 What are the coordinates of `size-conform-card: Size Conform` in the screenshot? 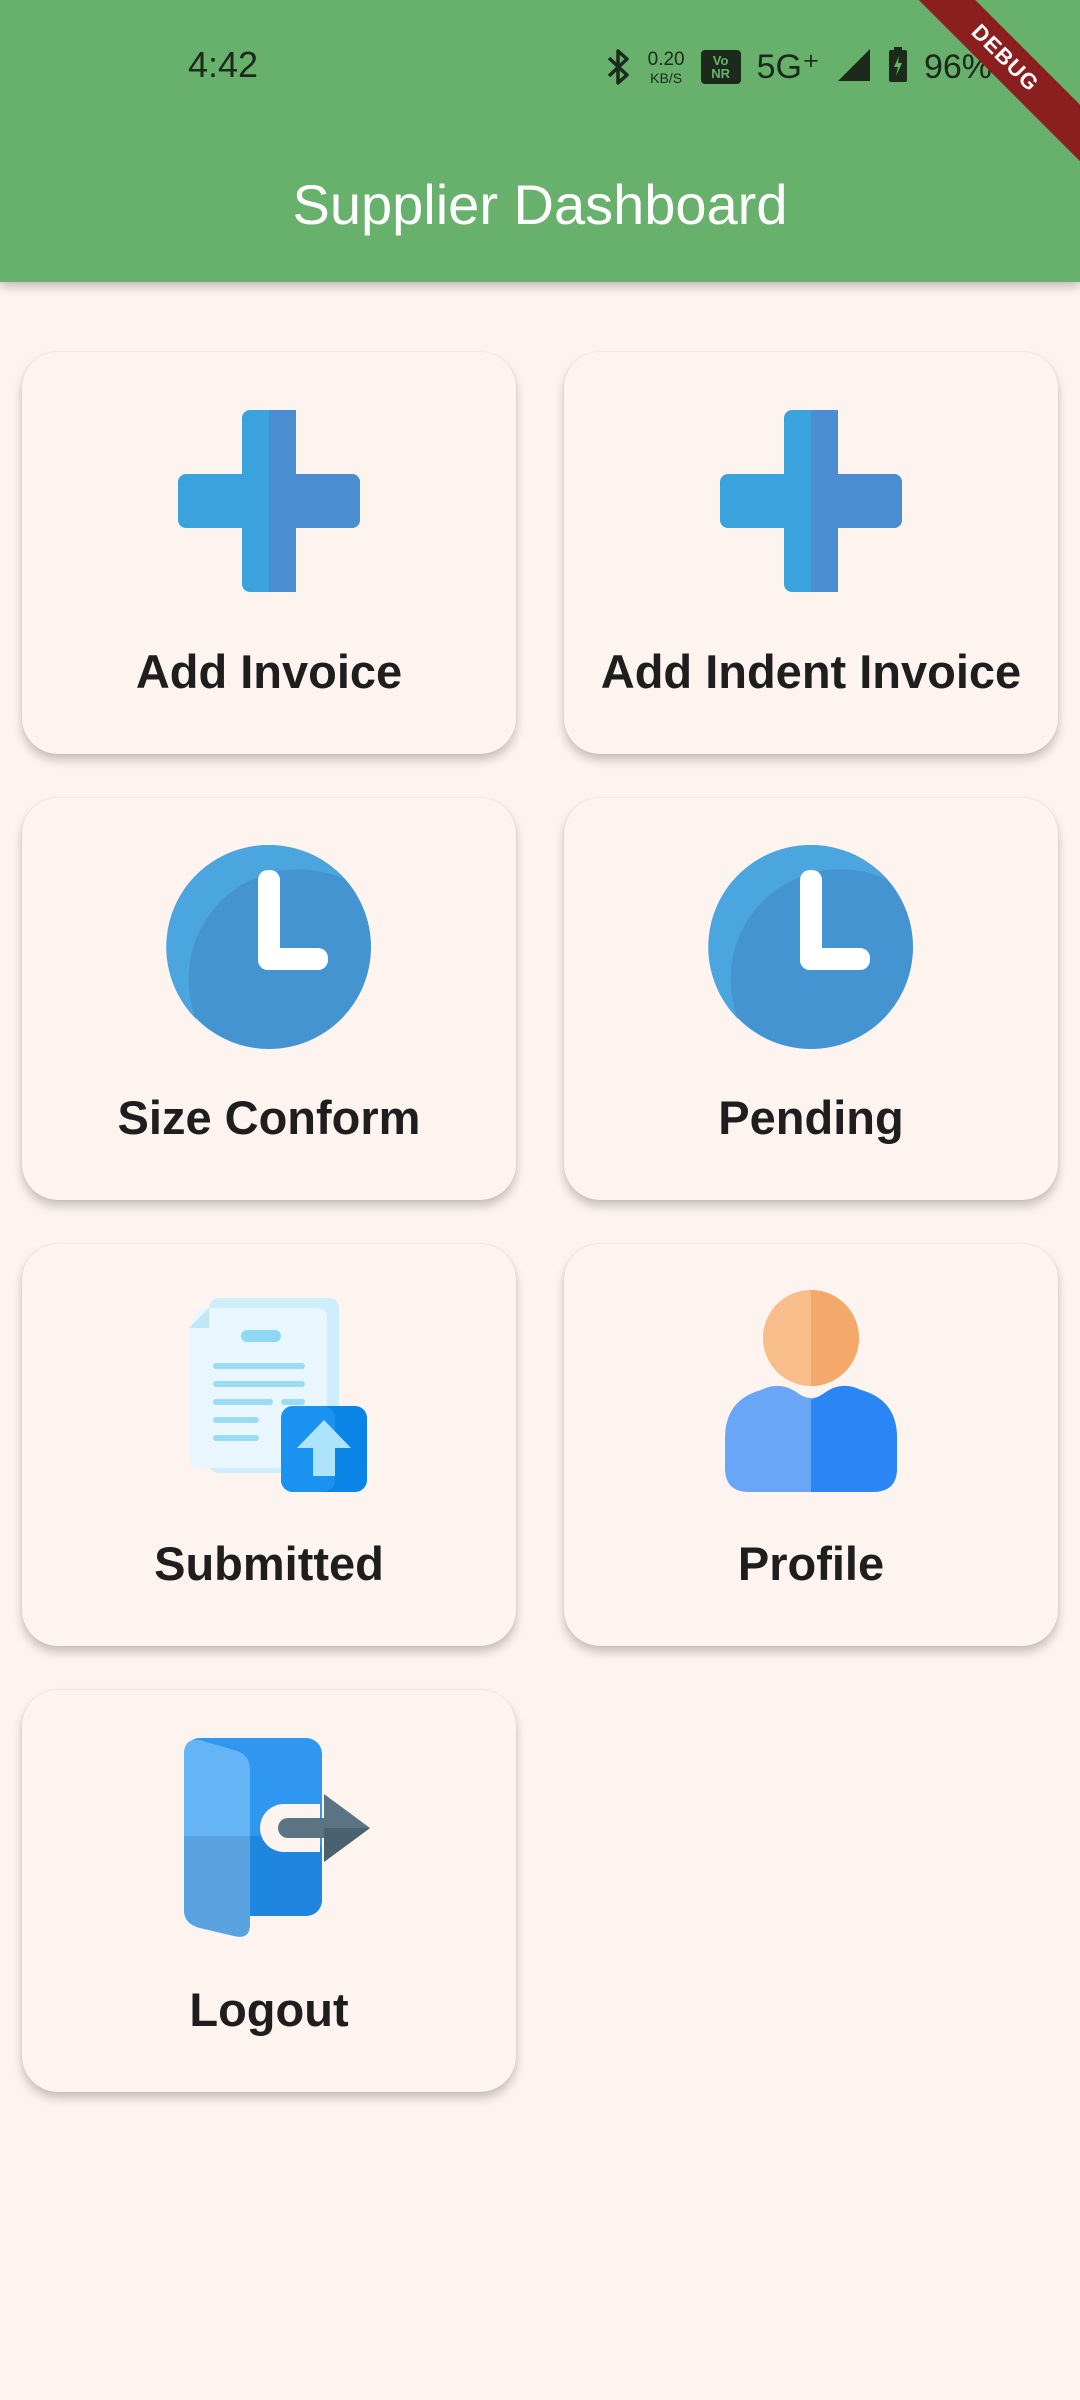 It's located at (269, 999).